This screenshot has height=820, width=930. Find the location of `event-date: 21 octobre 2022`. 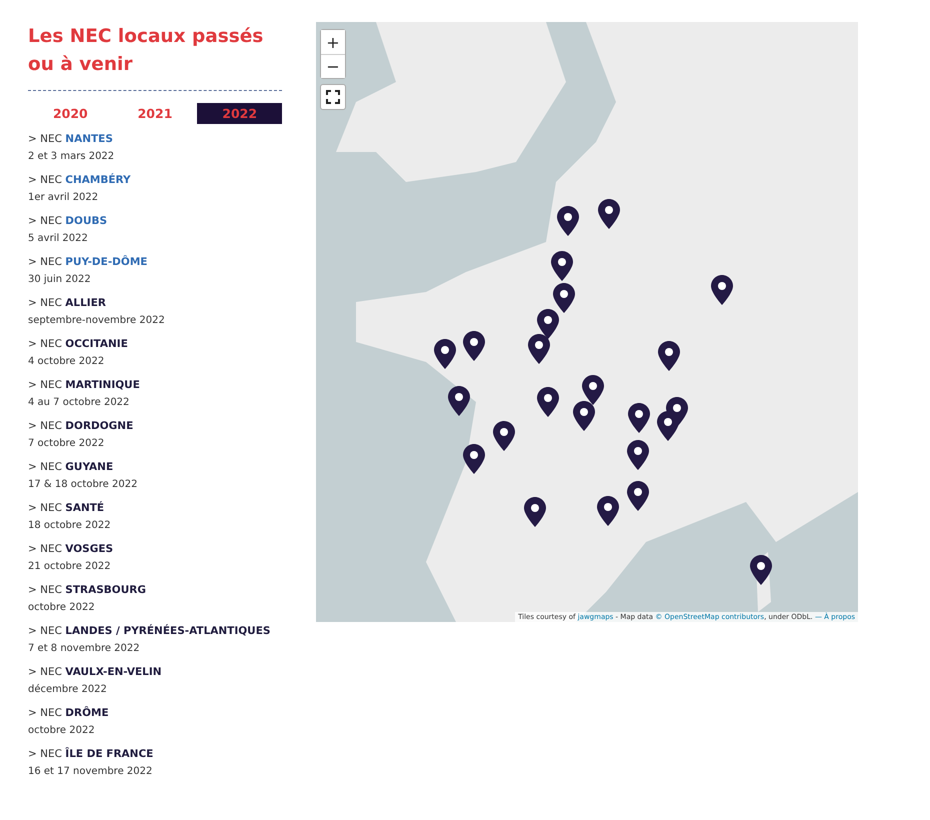

event-date: 21 octobre 2022 is located at coordinates (69, 567).